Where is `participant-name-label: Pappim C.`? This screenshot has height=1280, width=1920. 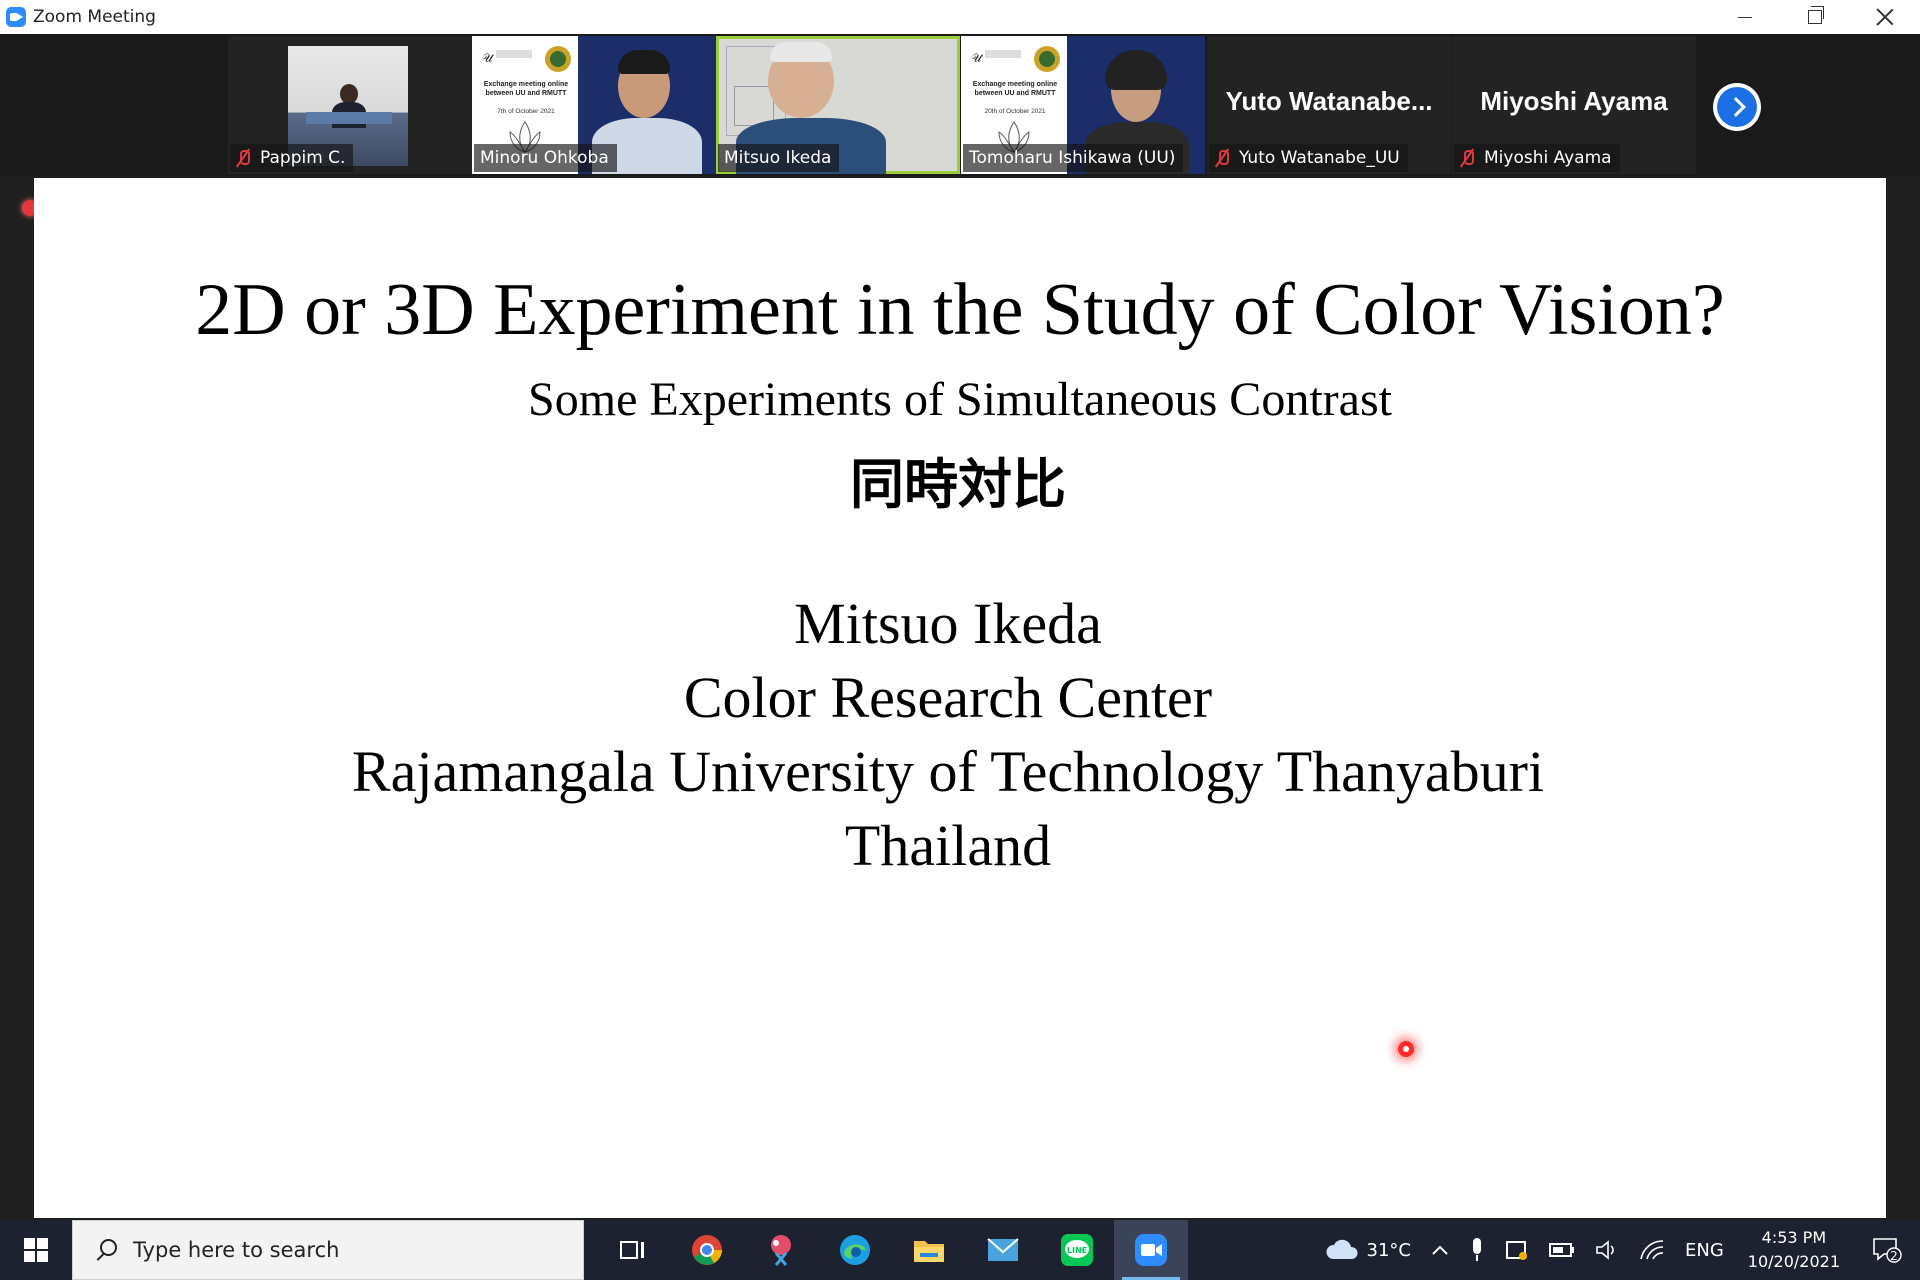 participant-name-label: Pappim C. is located at coordinates (292, 158).